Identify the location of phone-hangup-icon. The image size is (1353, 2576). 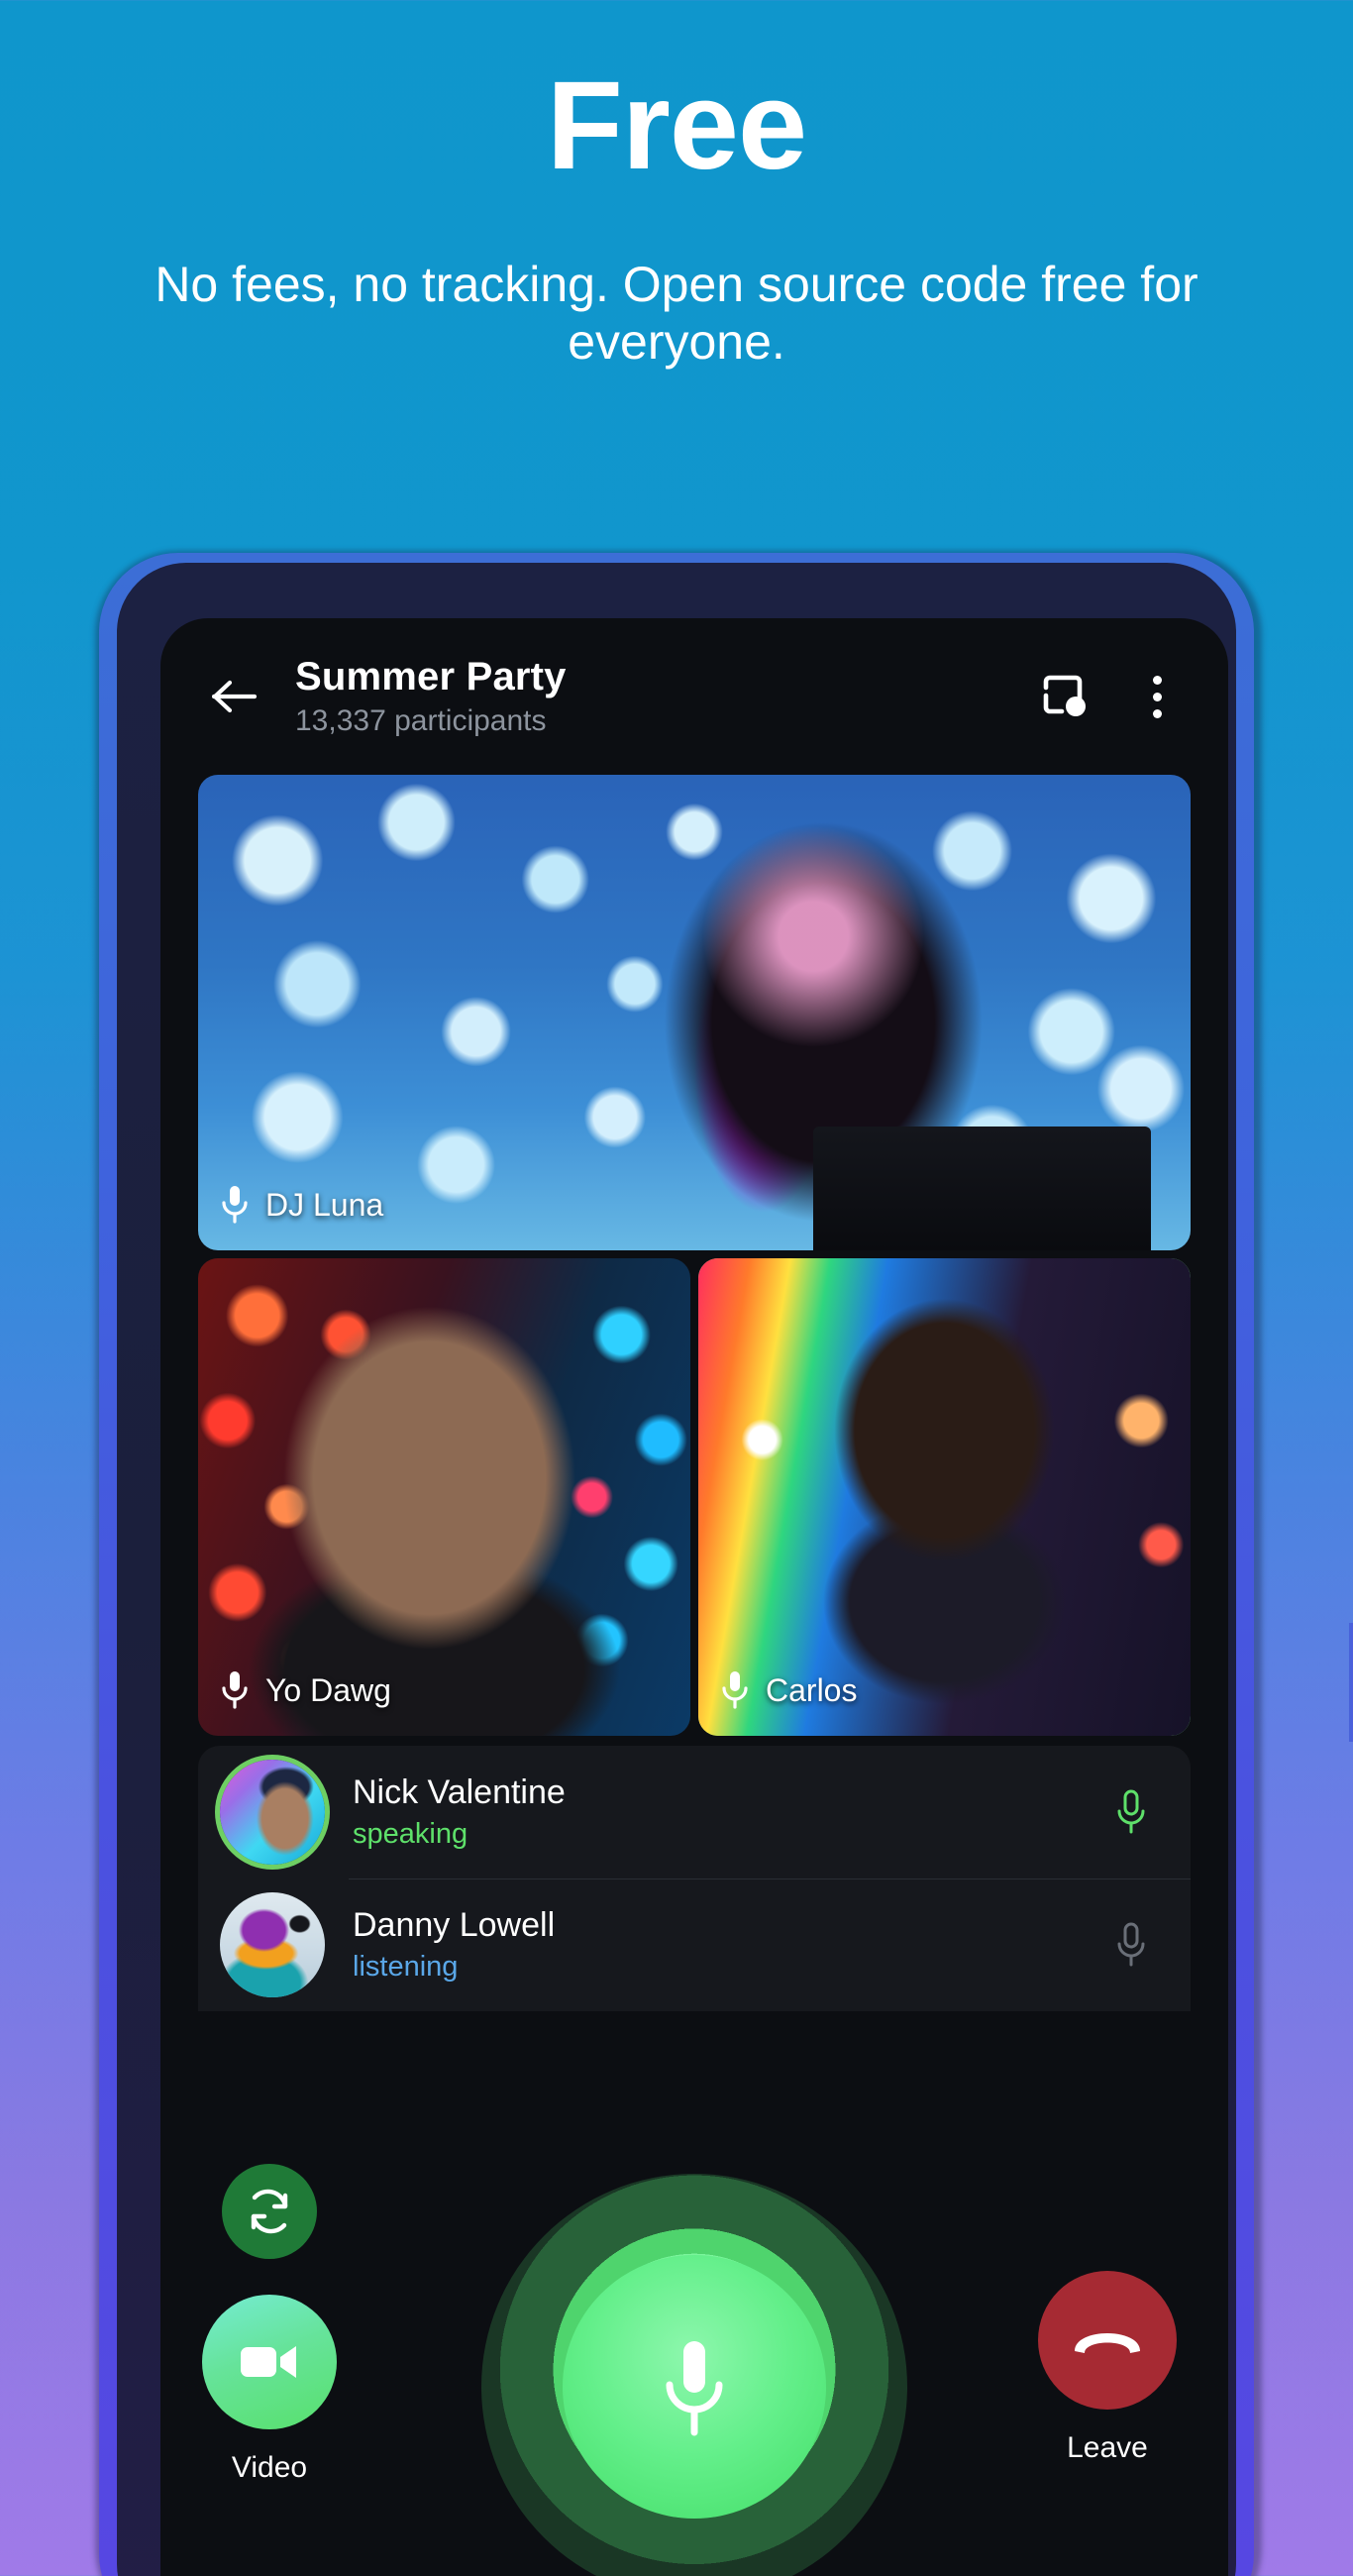
(1107, 2343).